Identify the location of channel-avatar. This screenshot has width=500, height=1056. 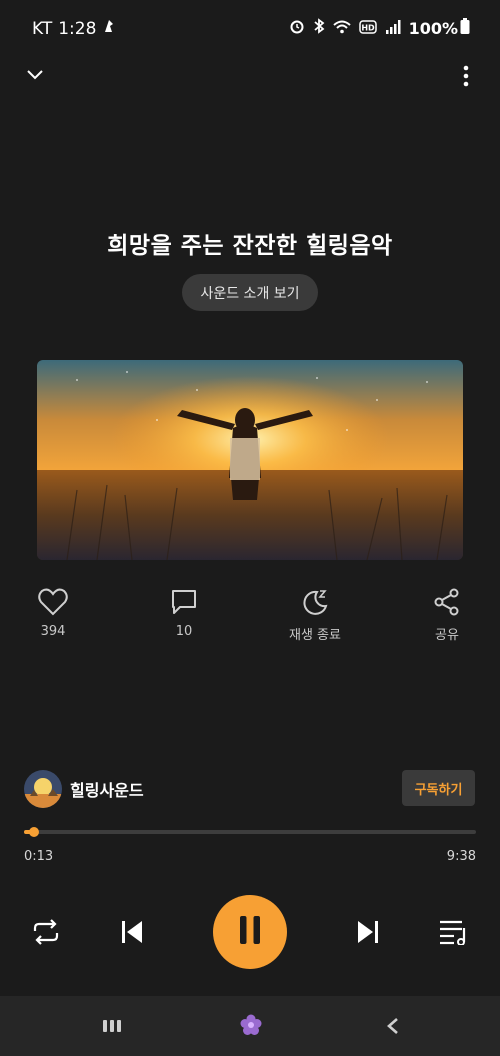
(43, 789).